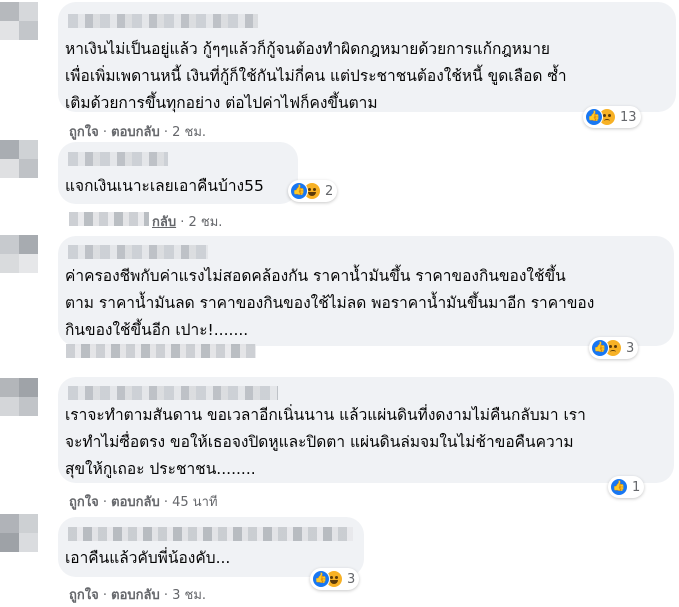 Image resolution: width=679 pixels, height=607 pixels. What do you see at coordinates (164, 222) in the screenshot?
I see `reply-button: กลับ` at bounding box center [164, 222].